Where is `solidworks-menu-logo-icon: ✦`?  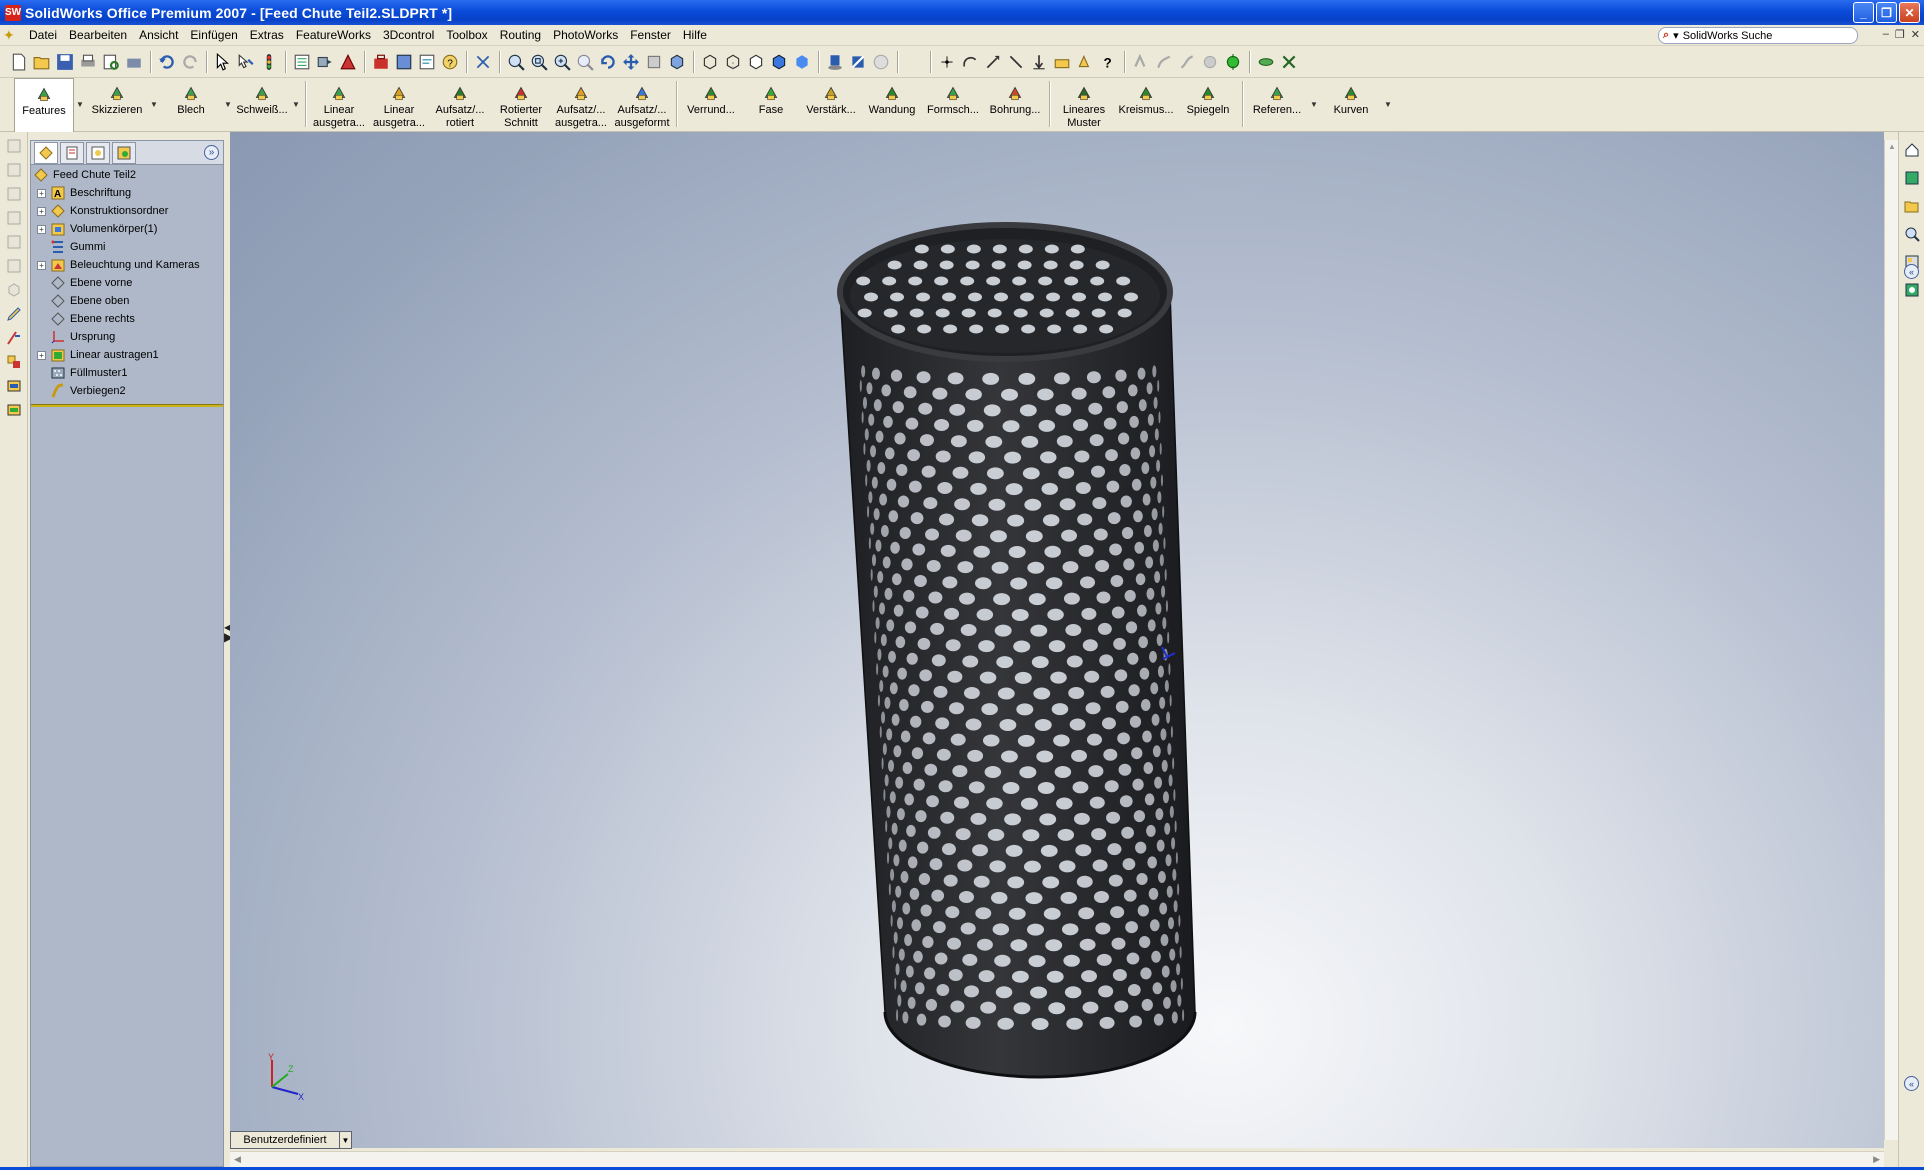 solidworks-menu-logo-icon: ✦ is located at coordinates (11, 35).